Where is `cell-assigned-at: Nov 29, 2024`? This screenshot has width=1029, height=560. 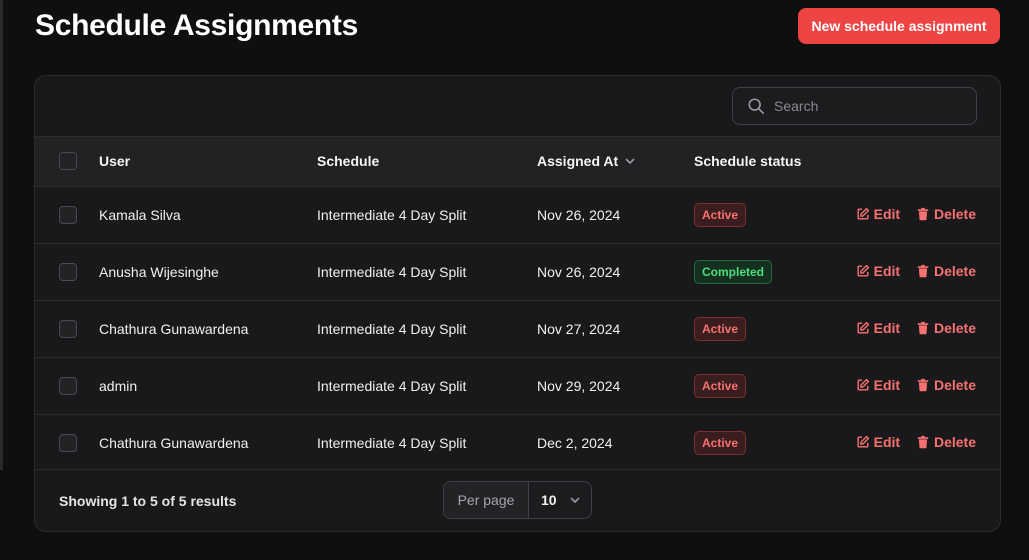 cell-assigned-at: Nov 29, 2024 is located at coordinates (579, 385).